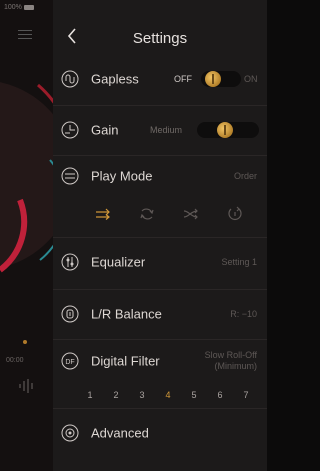 This screenshot has height=471, width=320. What do you see at coordinates (142, 395) in the screenshot?
I see `filter-option-3: 3` at bounding box center [142, 395].